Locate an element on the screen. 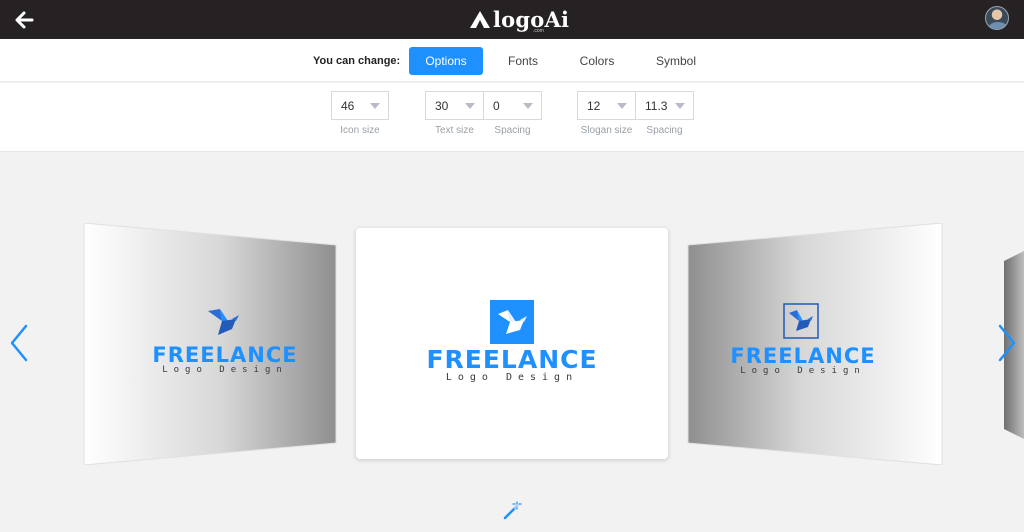 The height and width of the screenshot is (532, 1024). chevron-left-icon is located at coordinates (19, 343).